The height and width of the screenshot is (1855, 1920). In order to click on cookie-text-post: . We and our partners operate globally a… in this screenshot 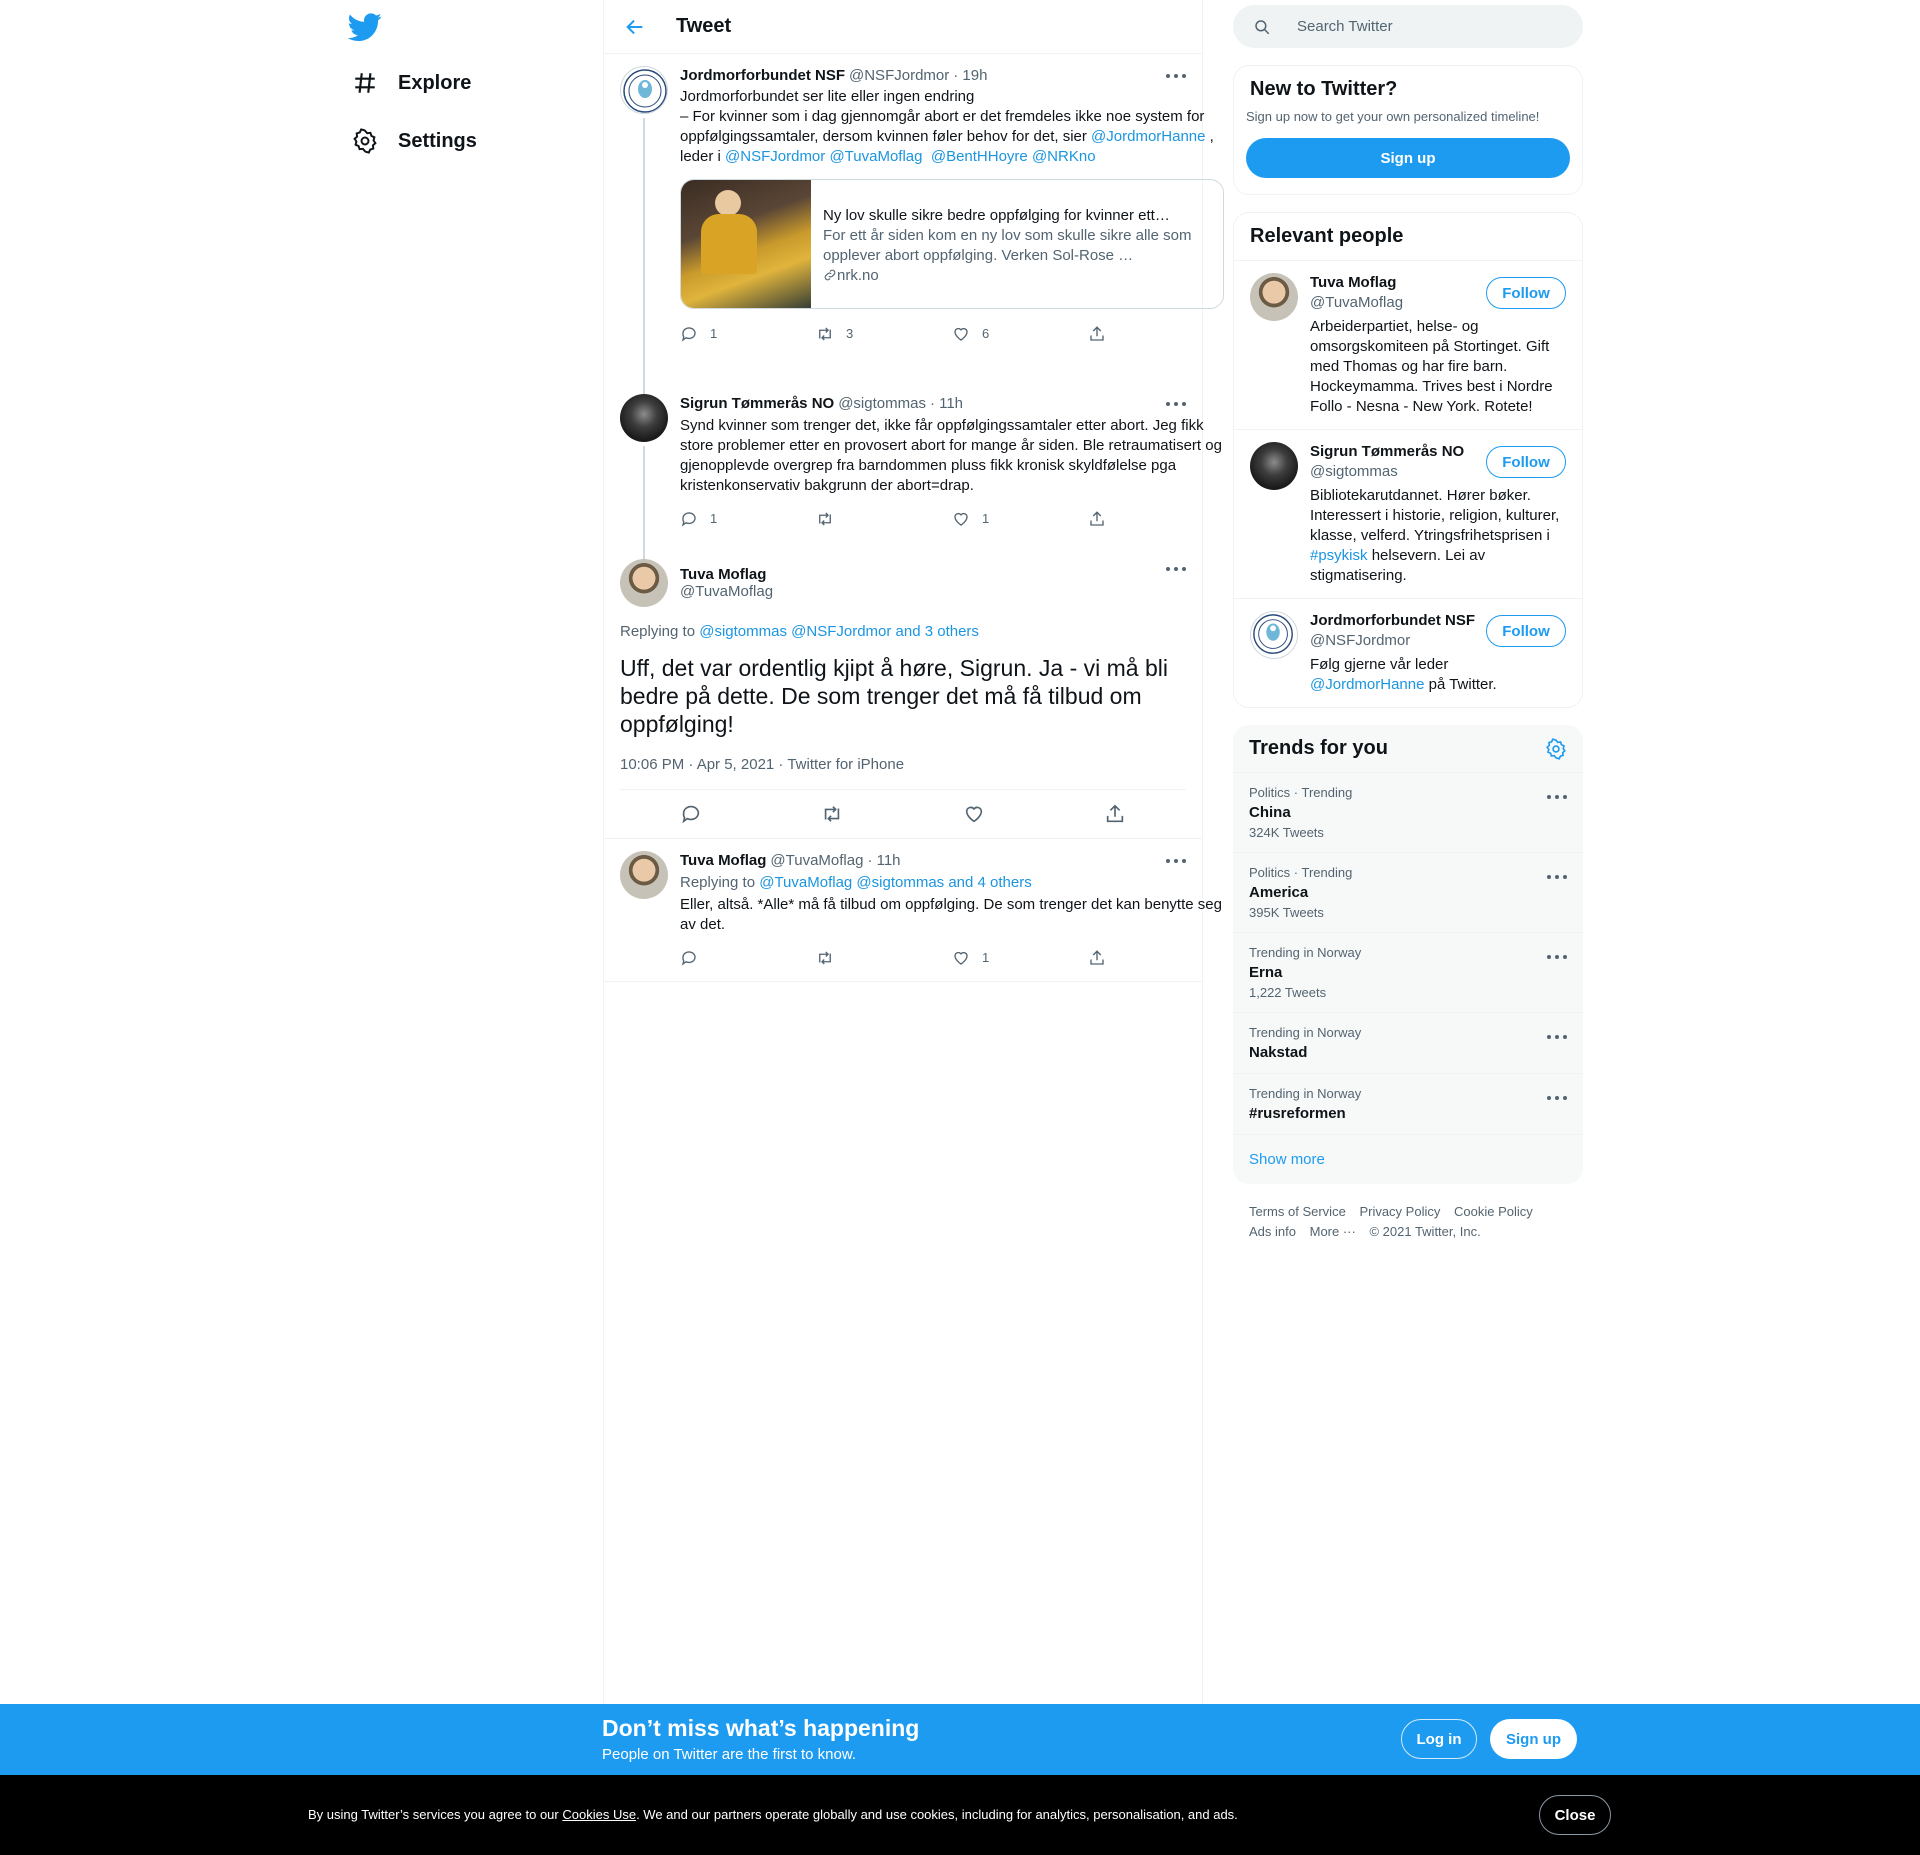, I will do `click(937, 1814)`.